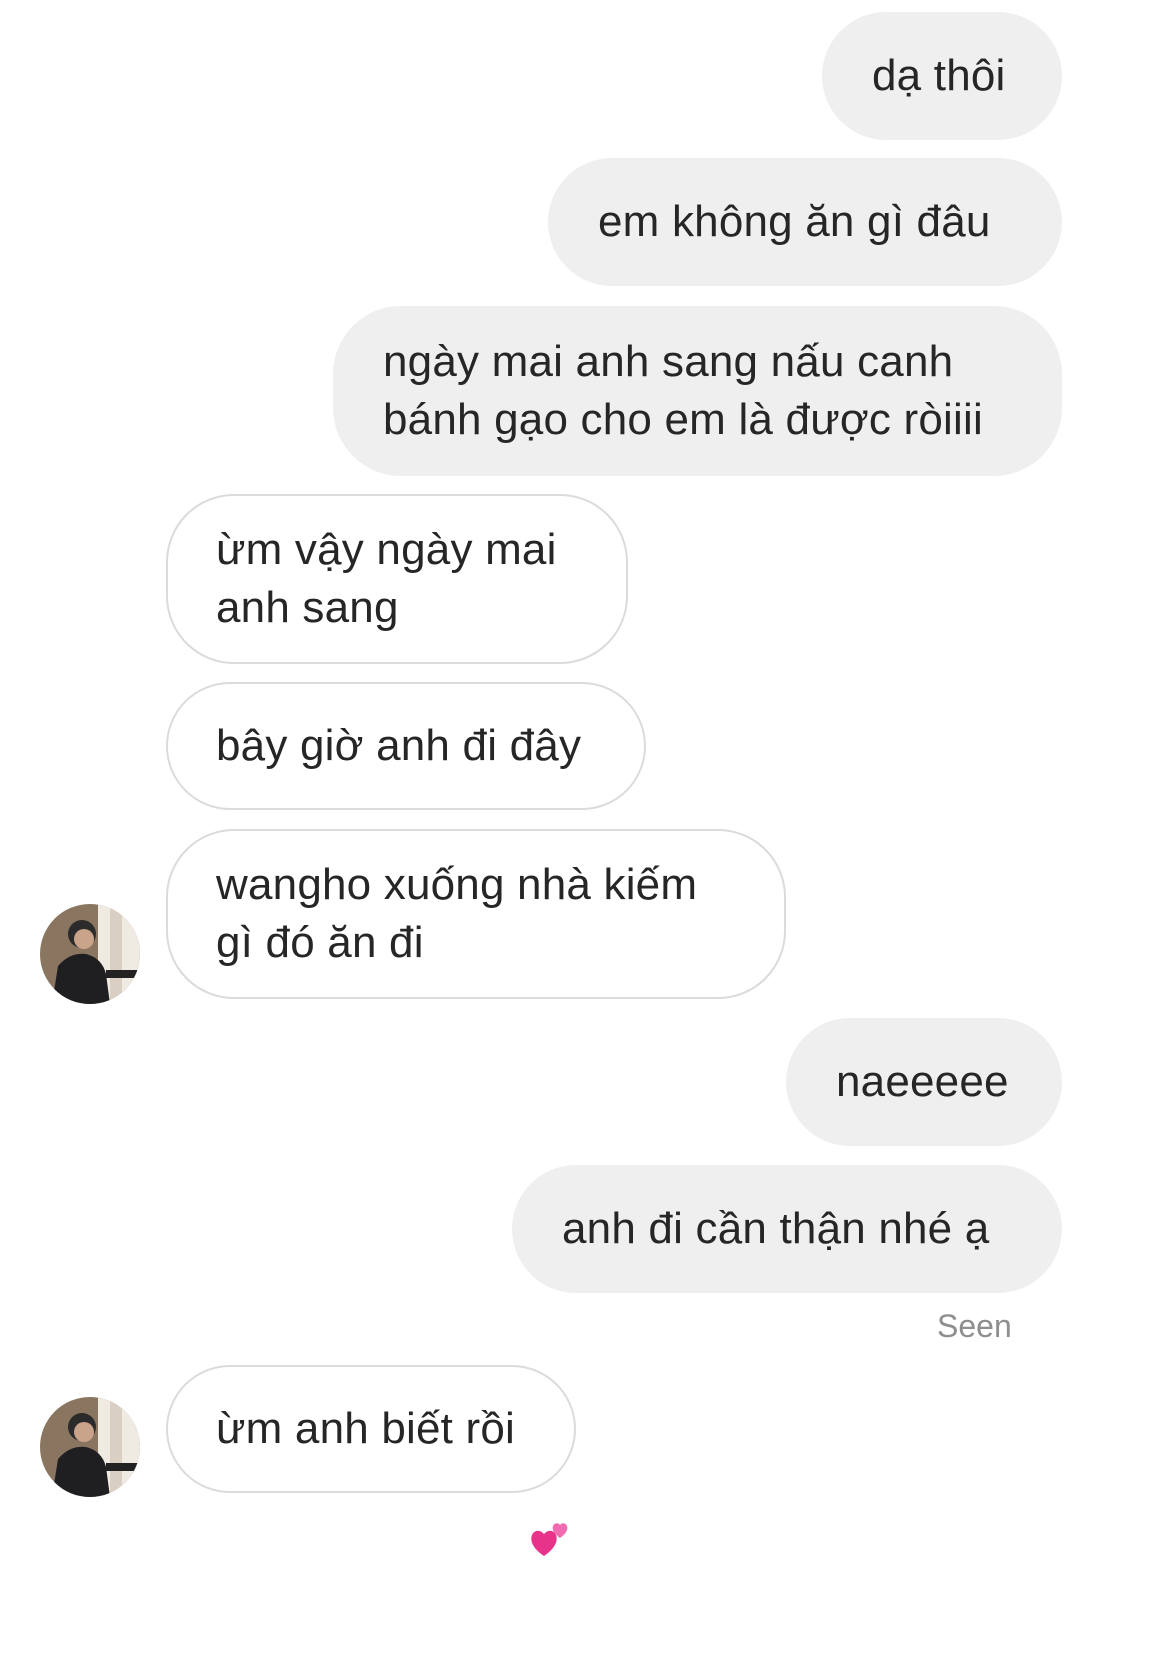 This screenshot has width=1170, height=1663. What do you see at coordinates (386, 578) in the screenshot?
I see `message-text: ừm vậy ngày mai anh sang` at bounding box center [386, 578].